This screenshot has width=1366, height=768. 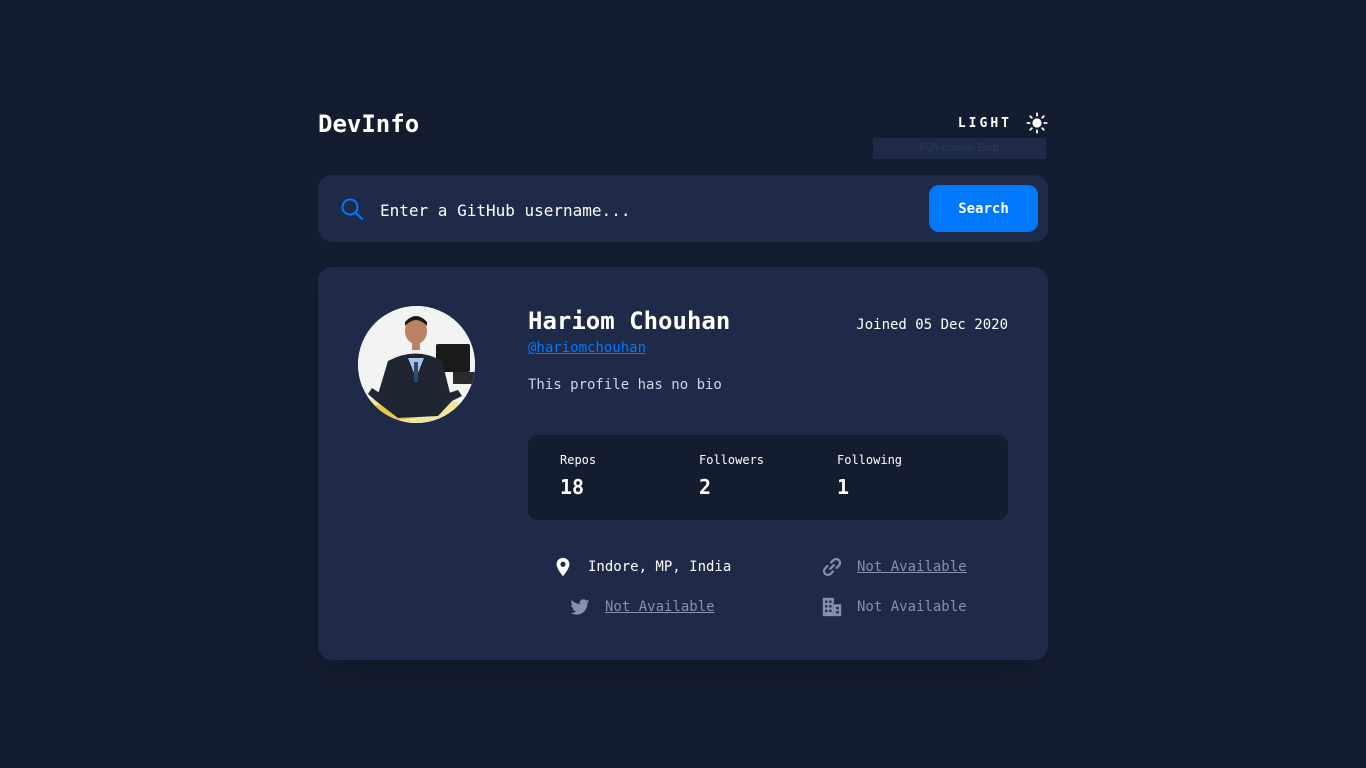 What do you see at coordinates (869, 476) in the screenshot?
I see `stat-following: Following 1` at bounding box center [869, 476].